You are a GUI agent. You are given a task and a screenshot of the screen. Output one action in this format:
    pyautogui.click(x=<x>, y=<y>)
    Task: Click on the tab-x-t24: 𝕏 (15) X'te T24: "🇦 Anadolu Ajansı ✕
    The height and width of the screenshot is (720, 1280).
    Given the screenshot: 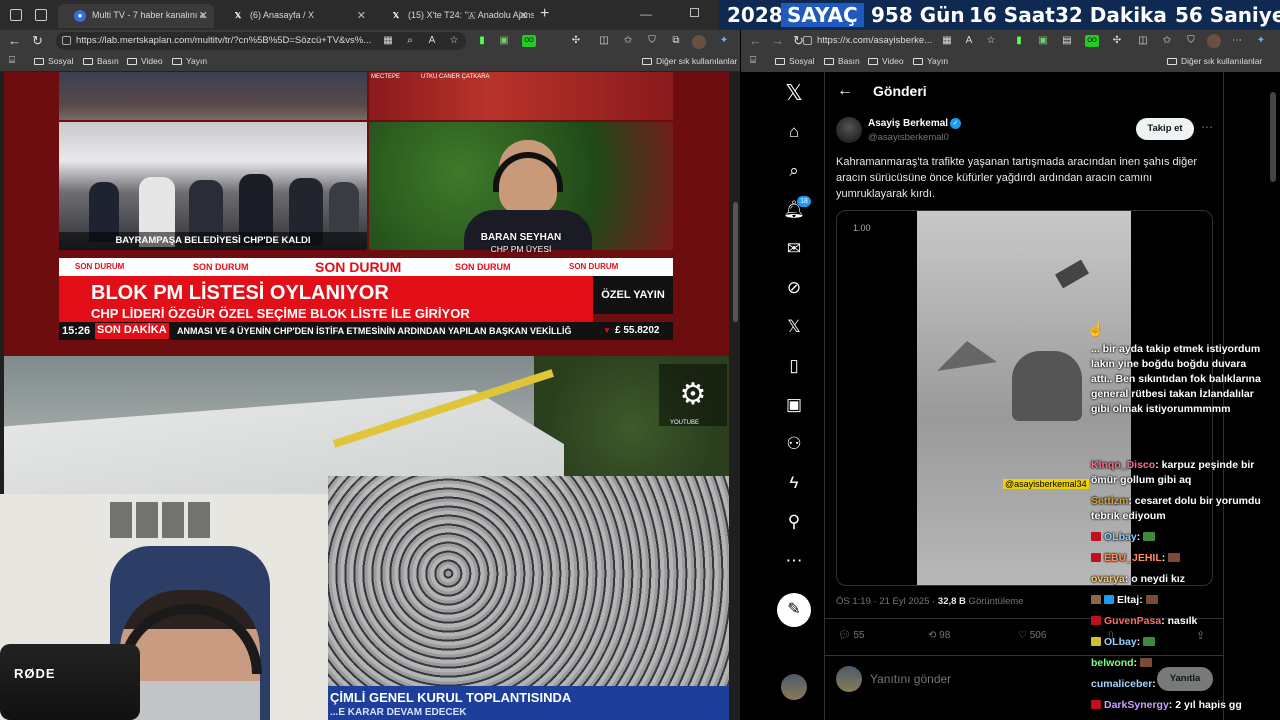 What is the action you would take?
    pyautogui.click(x=454, y=16)
    